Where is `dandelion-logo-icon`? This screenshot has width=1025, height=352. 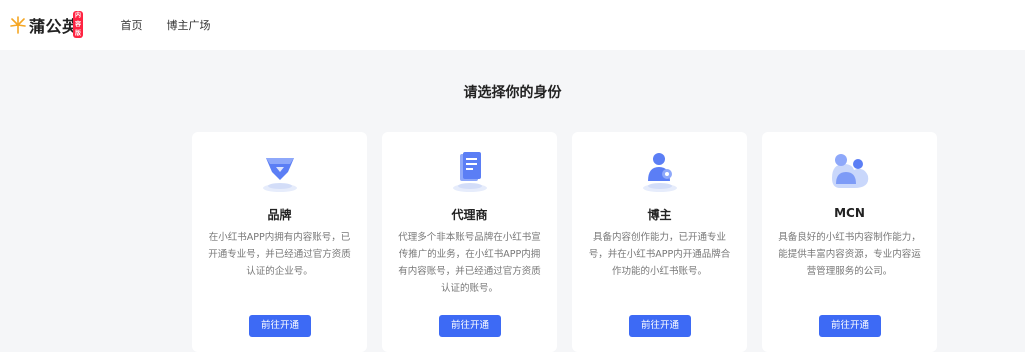 dandelion-logo-icon is located at coordinates (18, 25).